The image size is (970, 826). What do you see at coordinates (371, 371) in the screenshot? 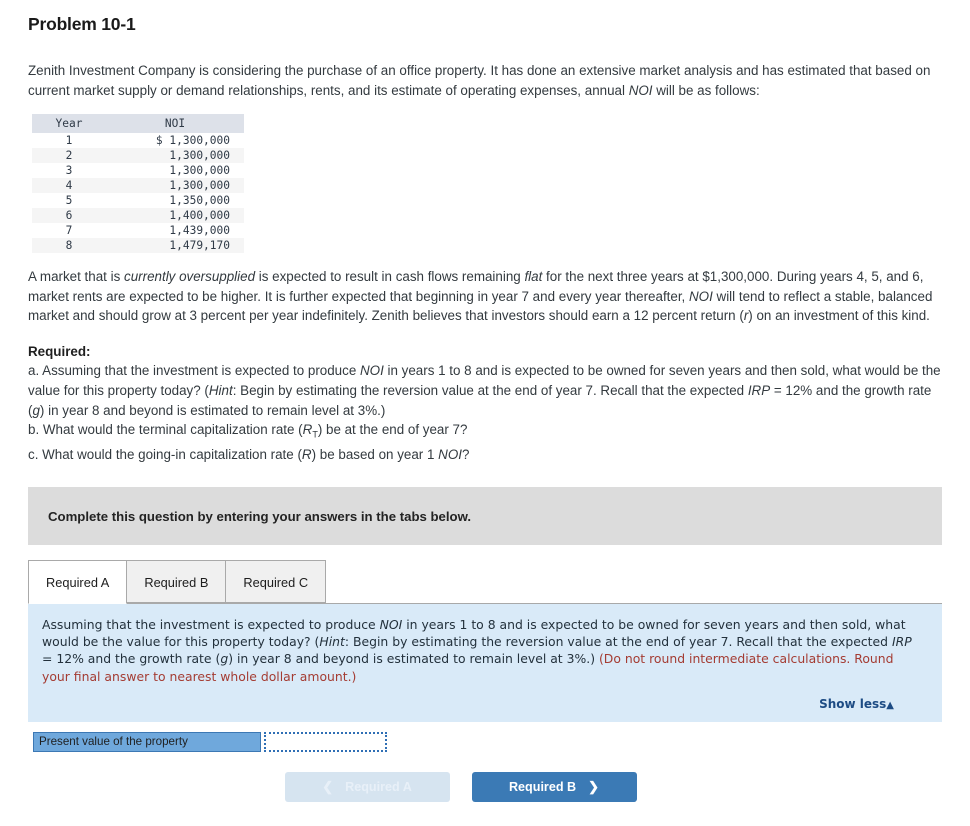
I see `req-a-italic-noi: NOI` at bounding box center [371, 371].